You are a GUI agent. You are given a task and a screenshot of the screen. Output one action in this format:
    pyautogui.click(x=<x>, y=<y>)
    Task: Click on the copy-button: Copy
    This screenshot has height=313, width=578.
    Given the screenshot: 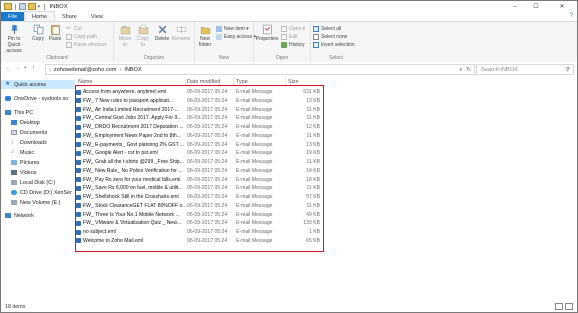 What is the action you would take?
    pyautogui.click(x=38, y=33)
    